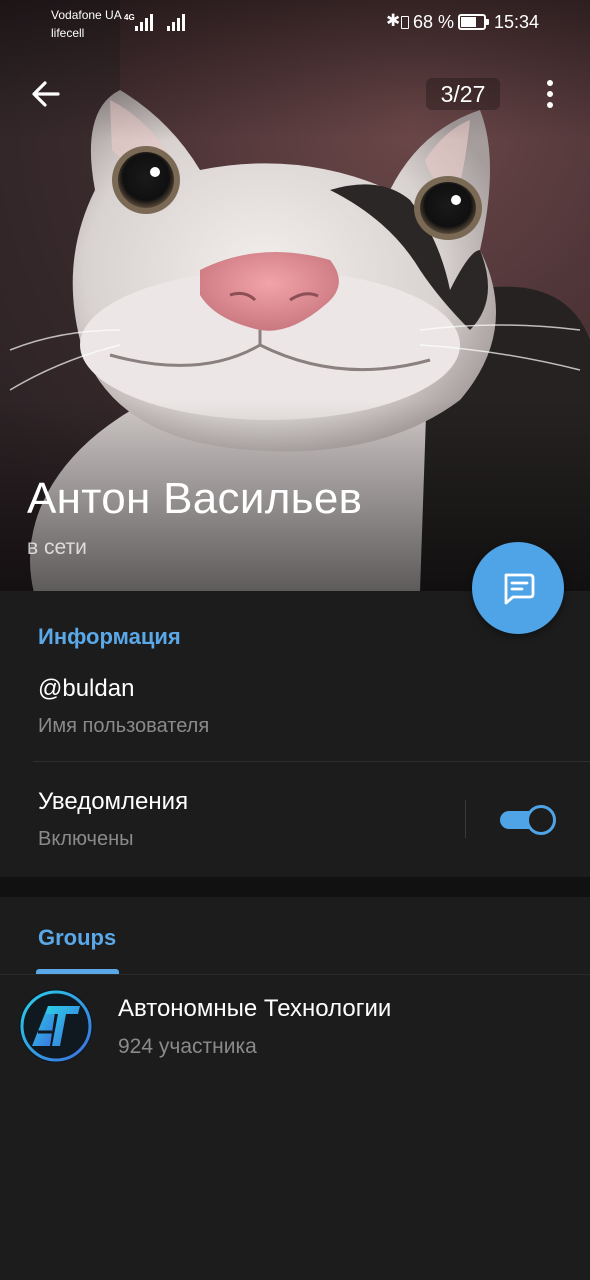  Describe the element at coordinates (405, 22) in the screenshot. I see `sim-icon` at that location.